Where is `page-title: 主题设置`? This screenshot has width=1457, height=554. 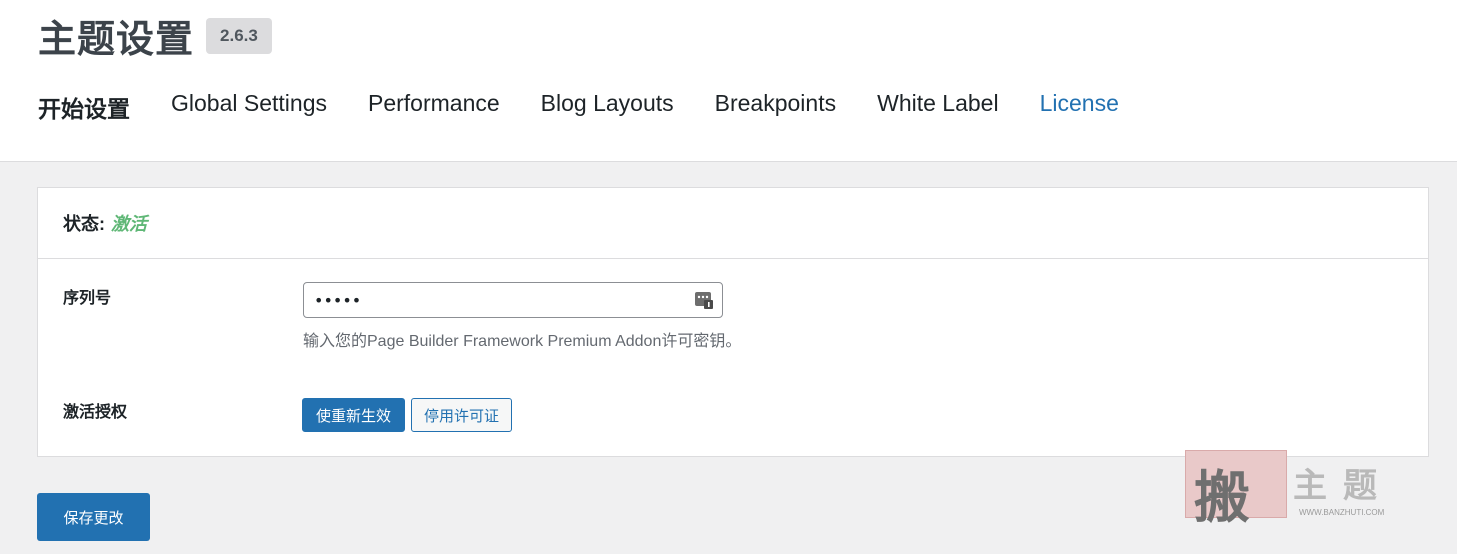 page-title: 主题设置 is located at coordinates (116, 40).